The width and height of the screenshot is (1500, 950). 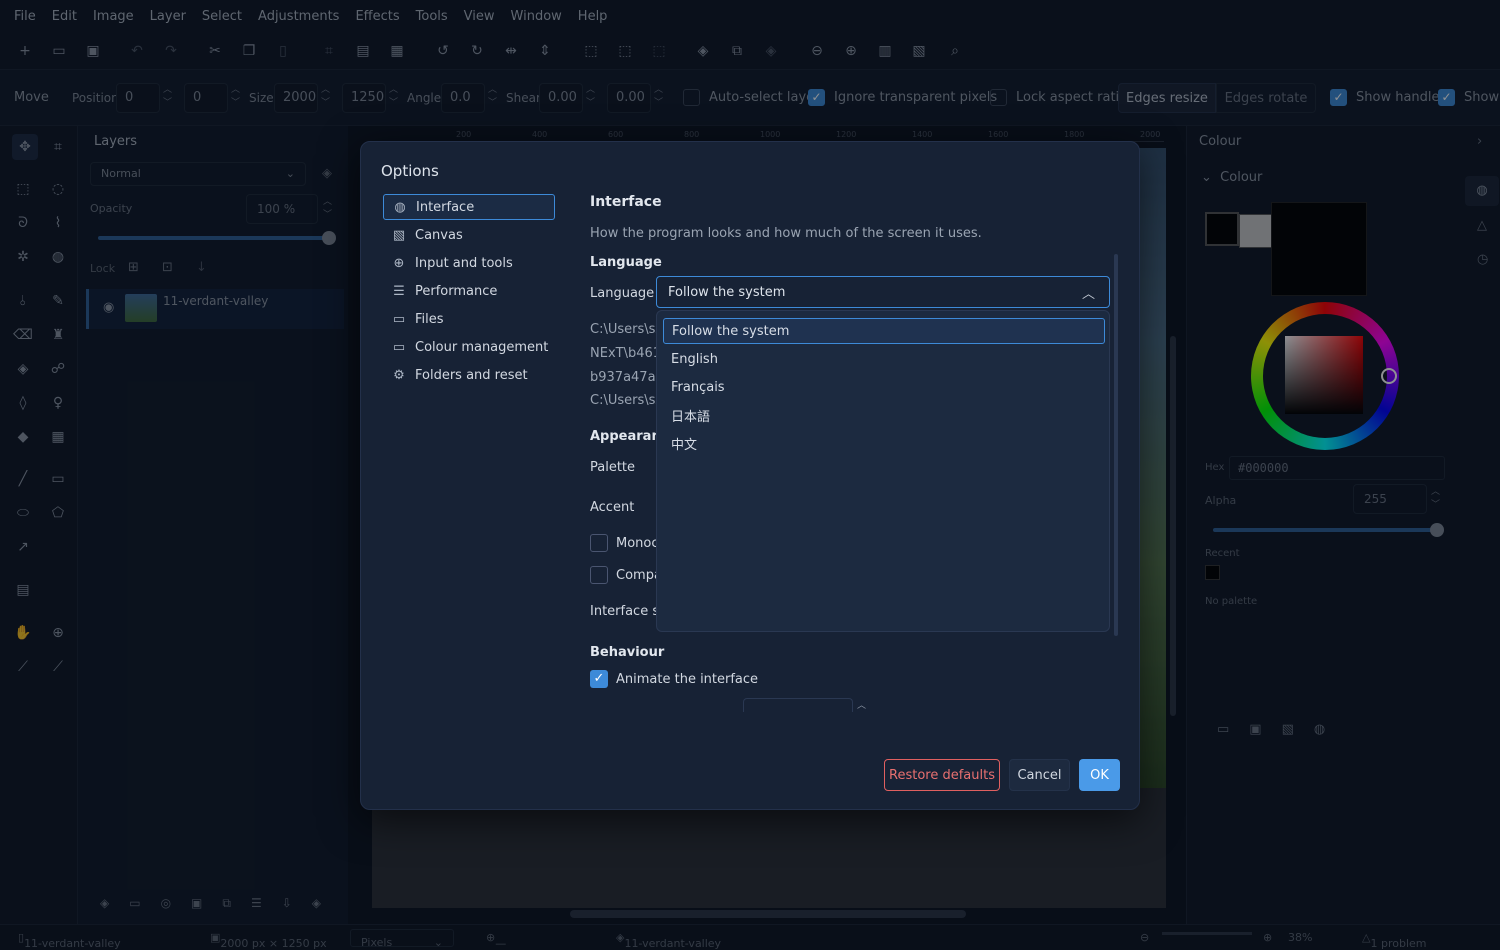 What do you see at coordinates (599, 575) in the screenshot?
I see `compact-checkbox` at bounding box center [599, 575].